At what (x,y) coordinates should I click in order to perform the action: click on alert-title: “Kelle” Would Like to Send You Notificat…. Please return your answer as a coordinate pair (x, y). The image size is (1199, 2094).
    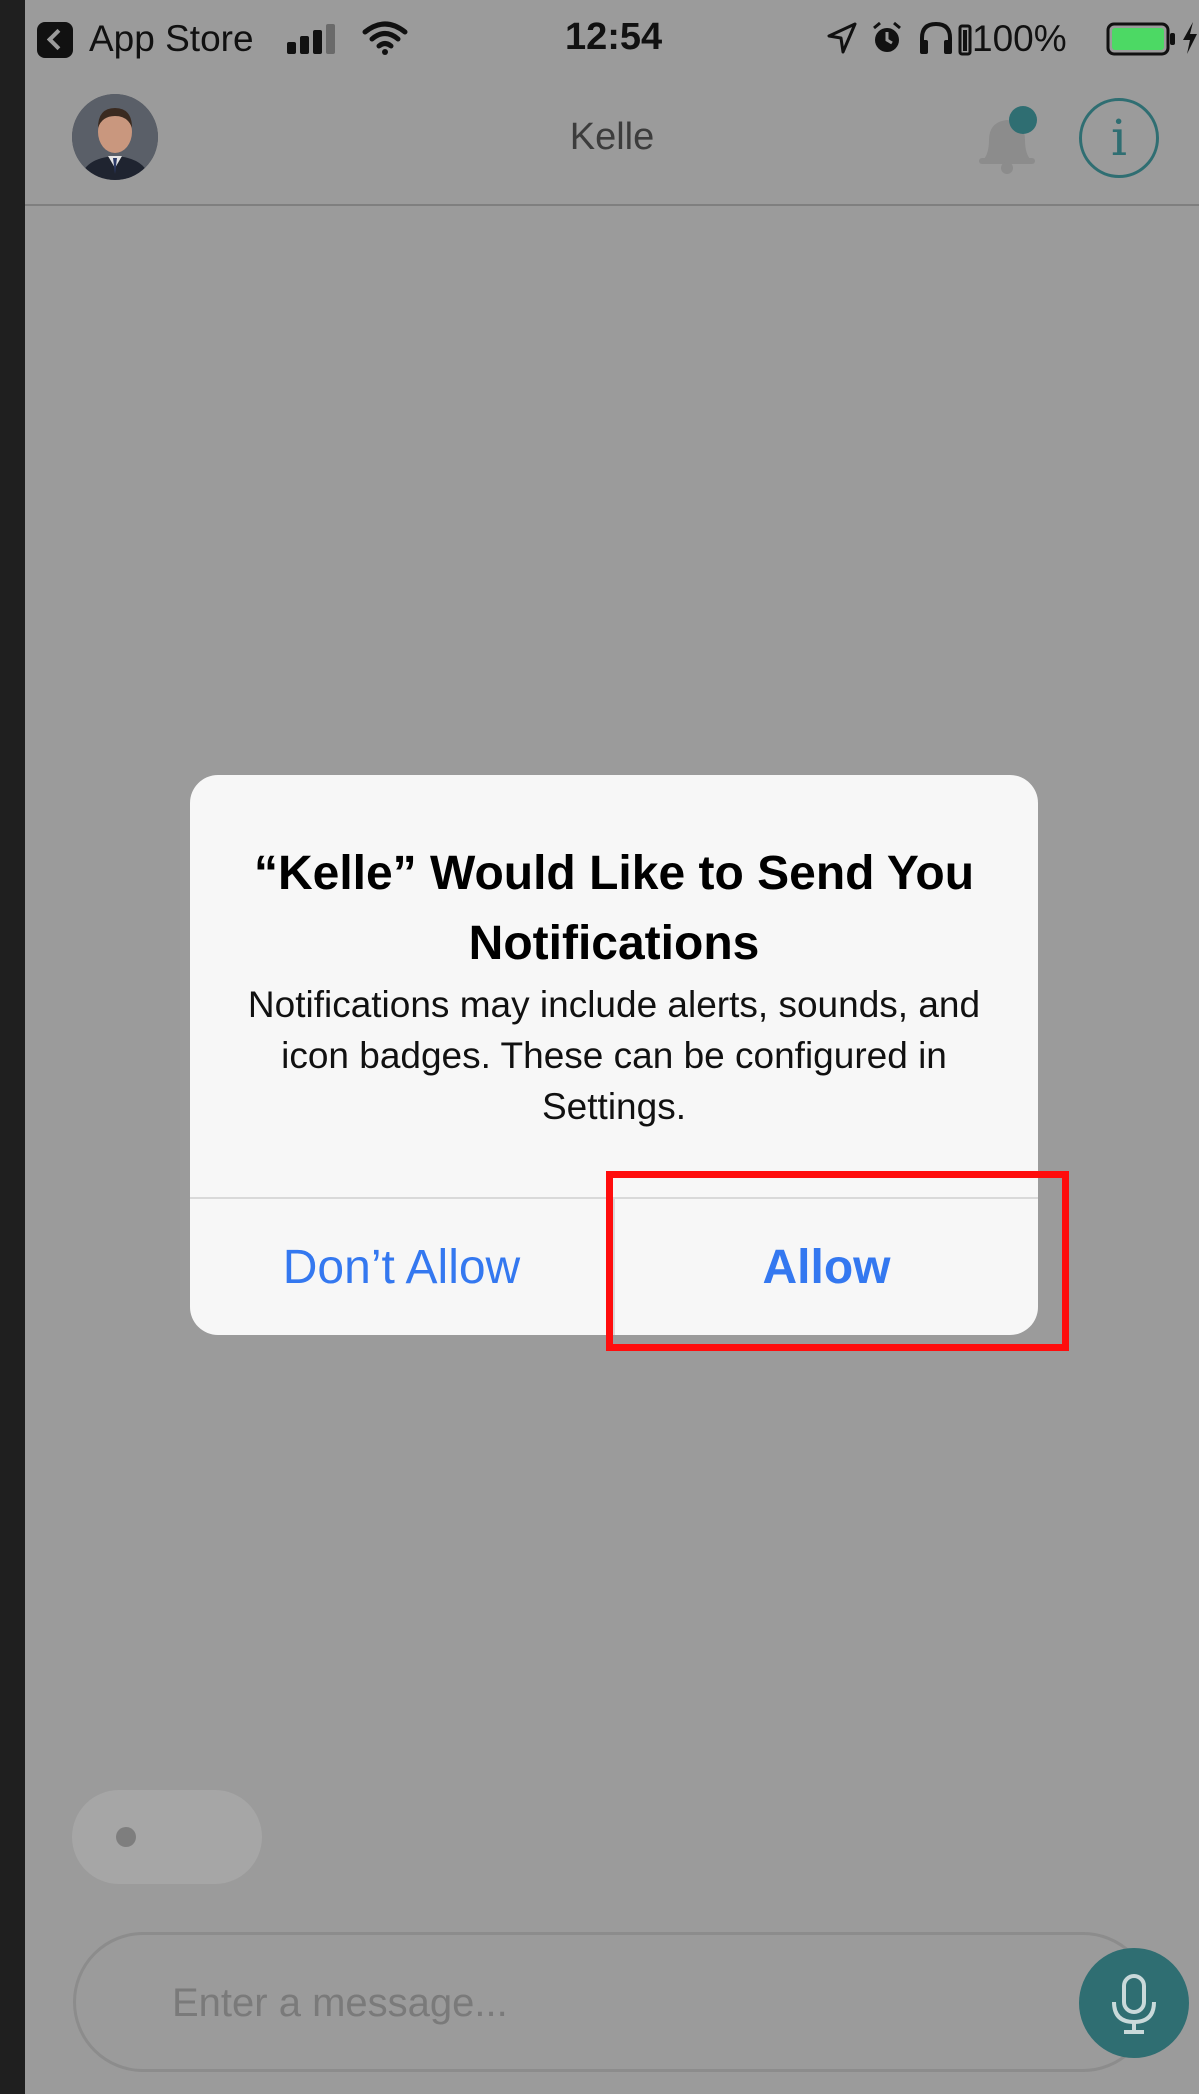
    Looking at the image, I should click on (614, 908).